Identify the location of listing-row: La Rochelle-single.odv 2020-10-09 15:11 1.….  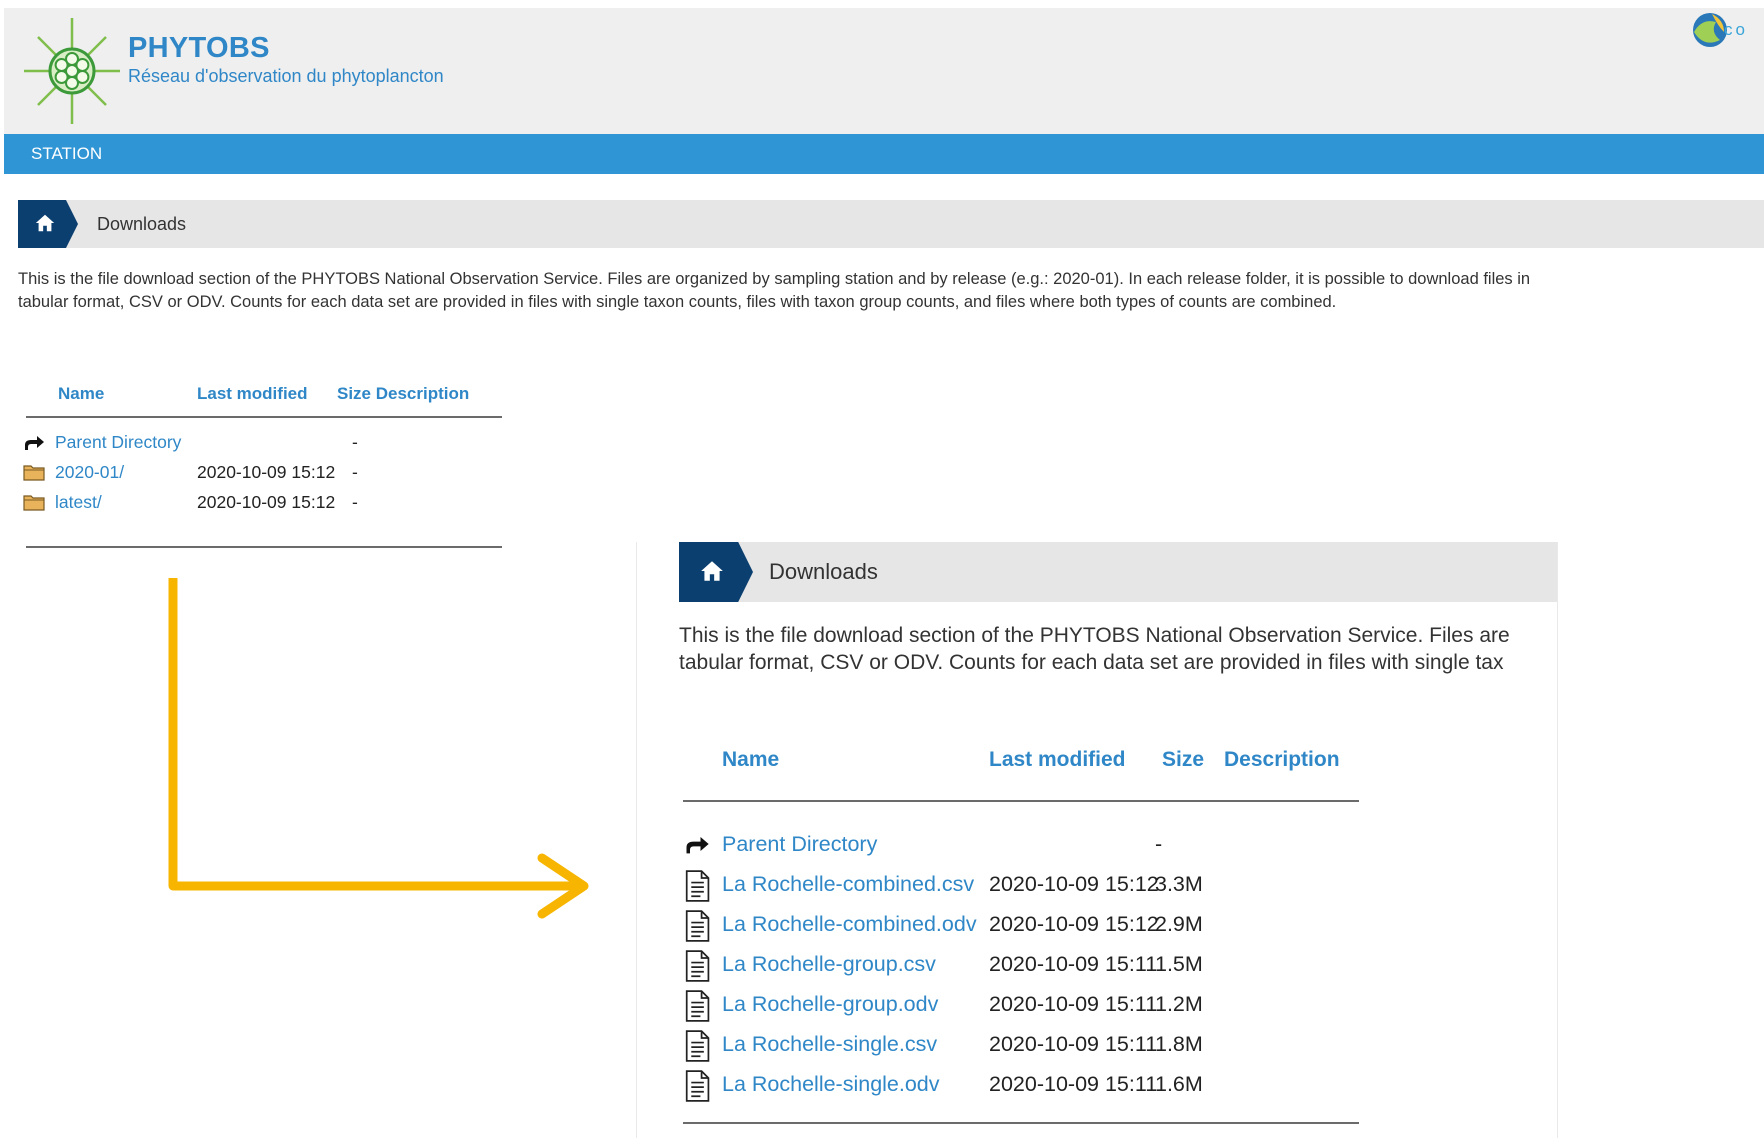
(1053, 1090).